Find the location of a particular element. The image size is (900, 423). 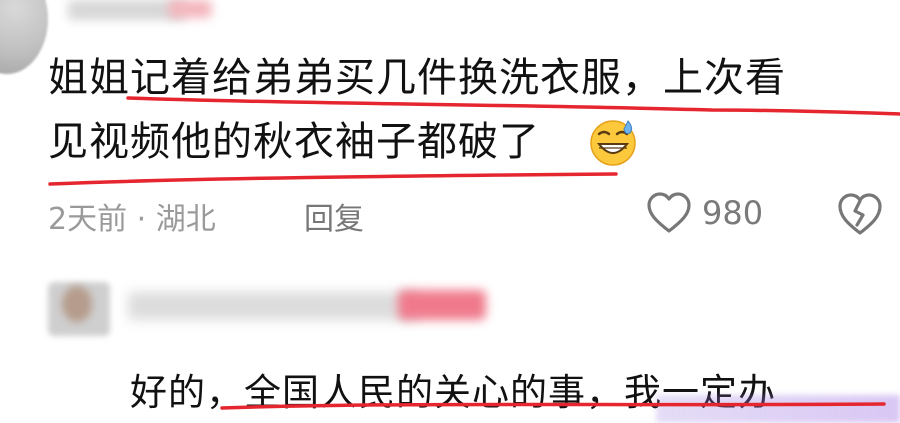

blurred-username is located at coordinates (273, 306).